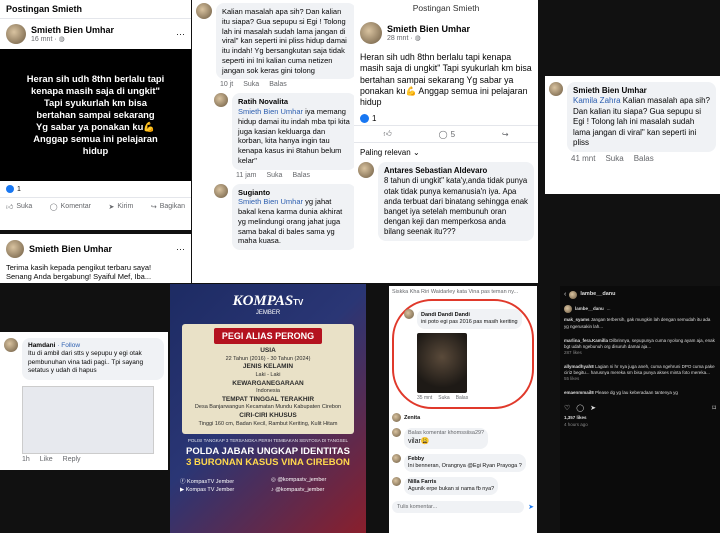 This screenshot has height=533, width=720. Describe the element at coordinates (446, 152) in the screenshot. I see `sort-dropdown: Paling relevan ⌄` at that location.